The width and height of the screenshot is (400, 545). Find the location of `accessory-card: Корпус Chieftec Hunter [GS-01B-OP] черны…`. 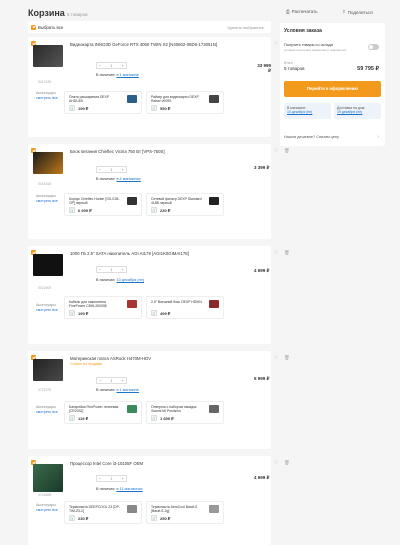

accessory-card: Корпус Chieftec Hunter [GS-01B-OP] черны… is located at coordinates (103, 204).